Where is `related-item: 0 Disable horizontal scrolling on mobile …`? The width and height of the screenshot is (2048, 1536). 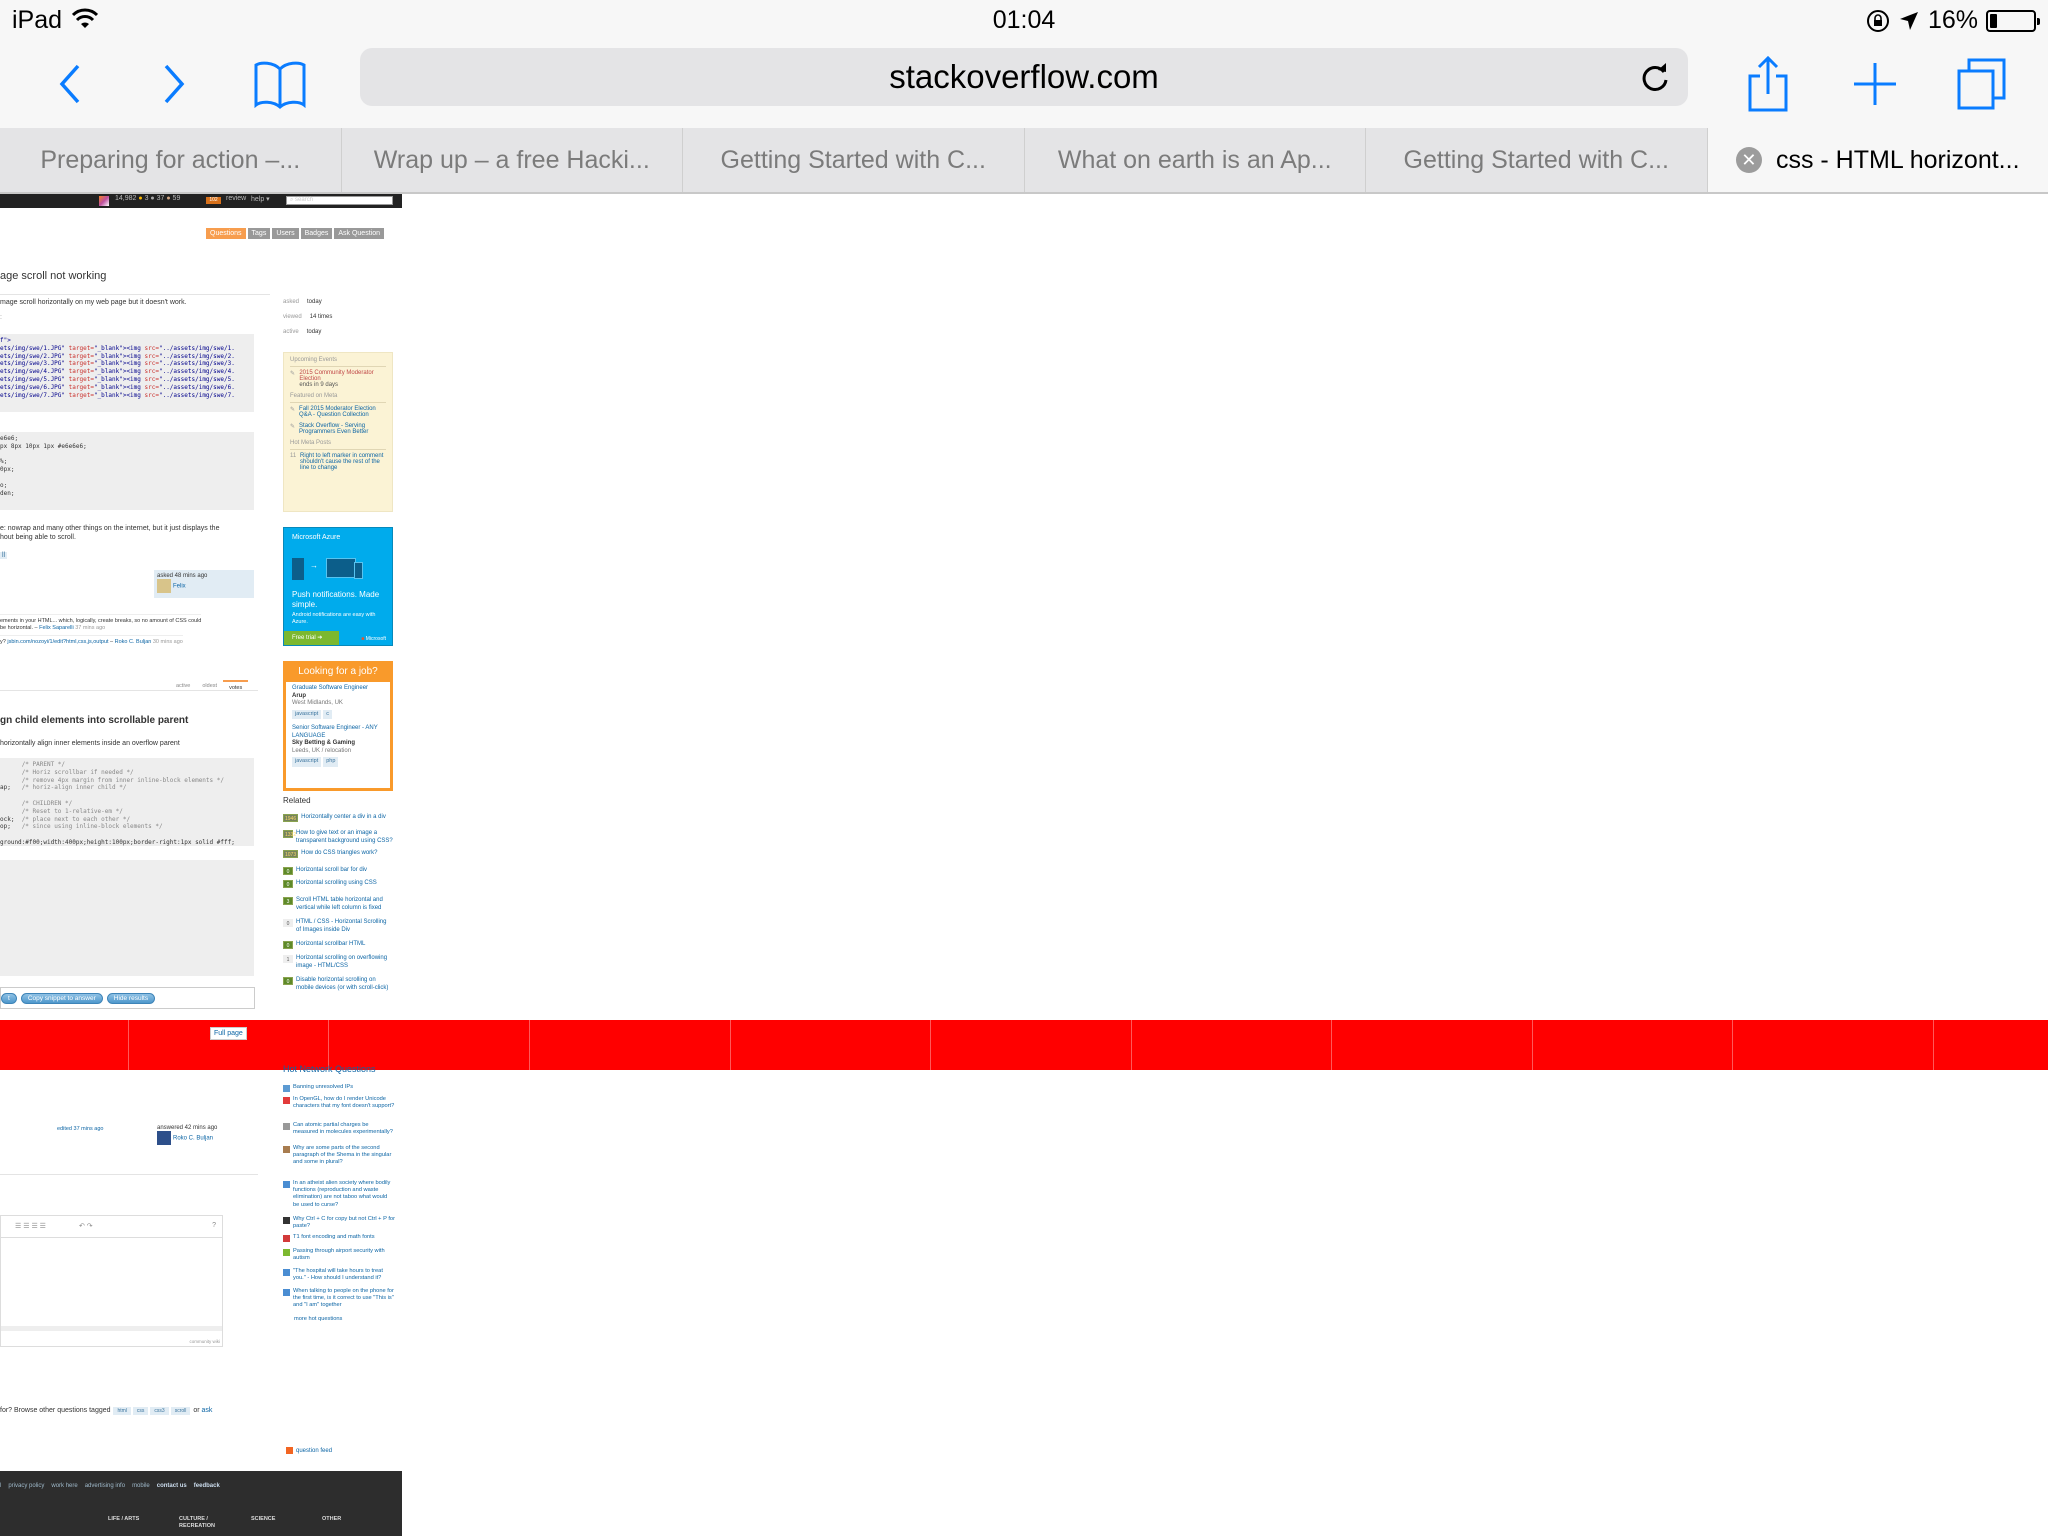 related-item: 0 Disable horizontal scrolling on mobile … is located at coordinates (338, 984).